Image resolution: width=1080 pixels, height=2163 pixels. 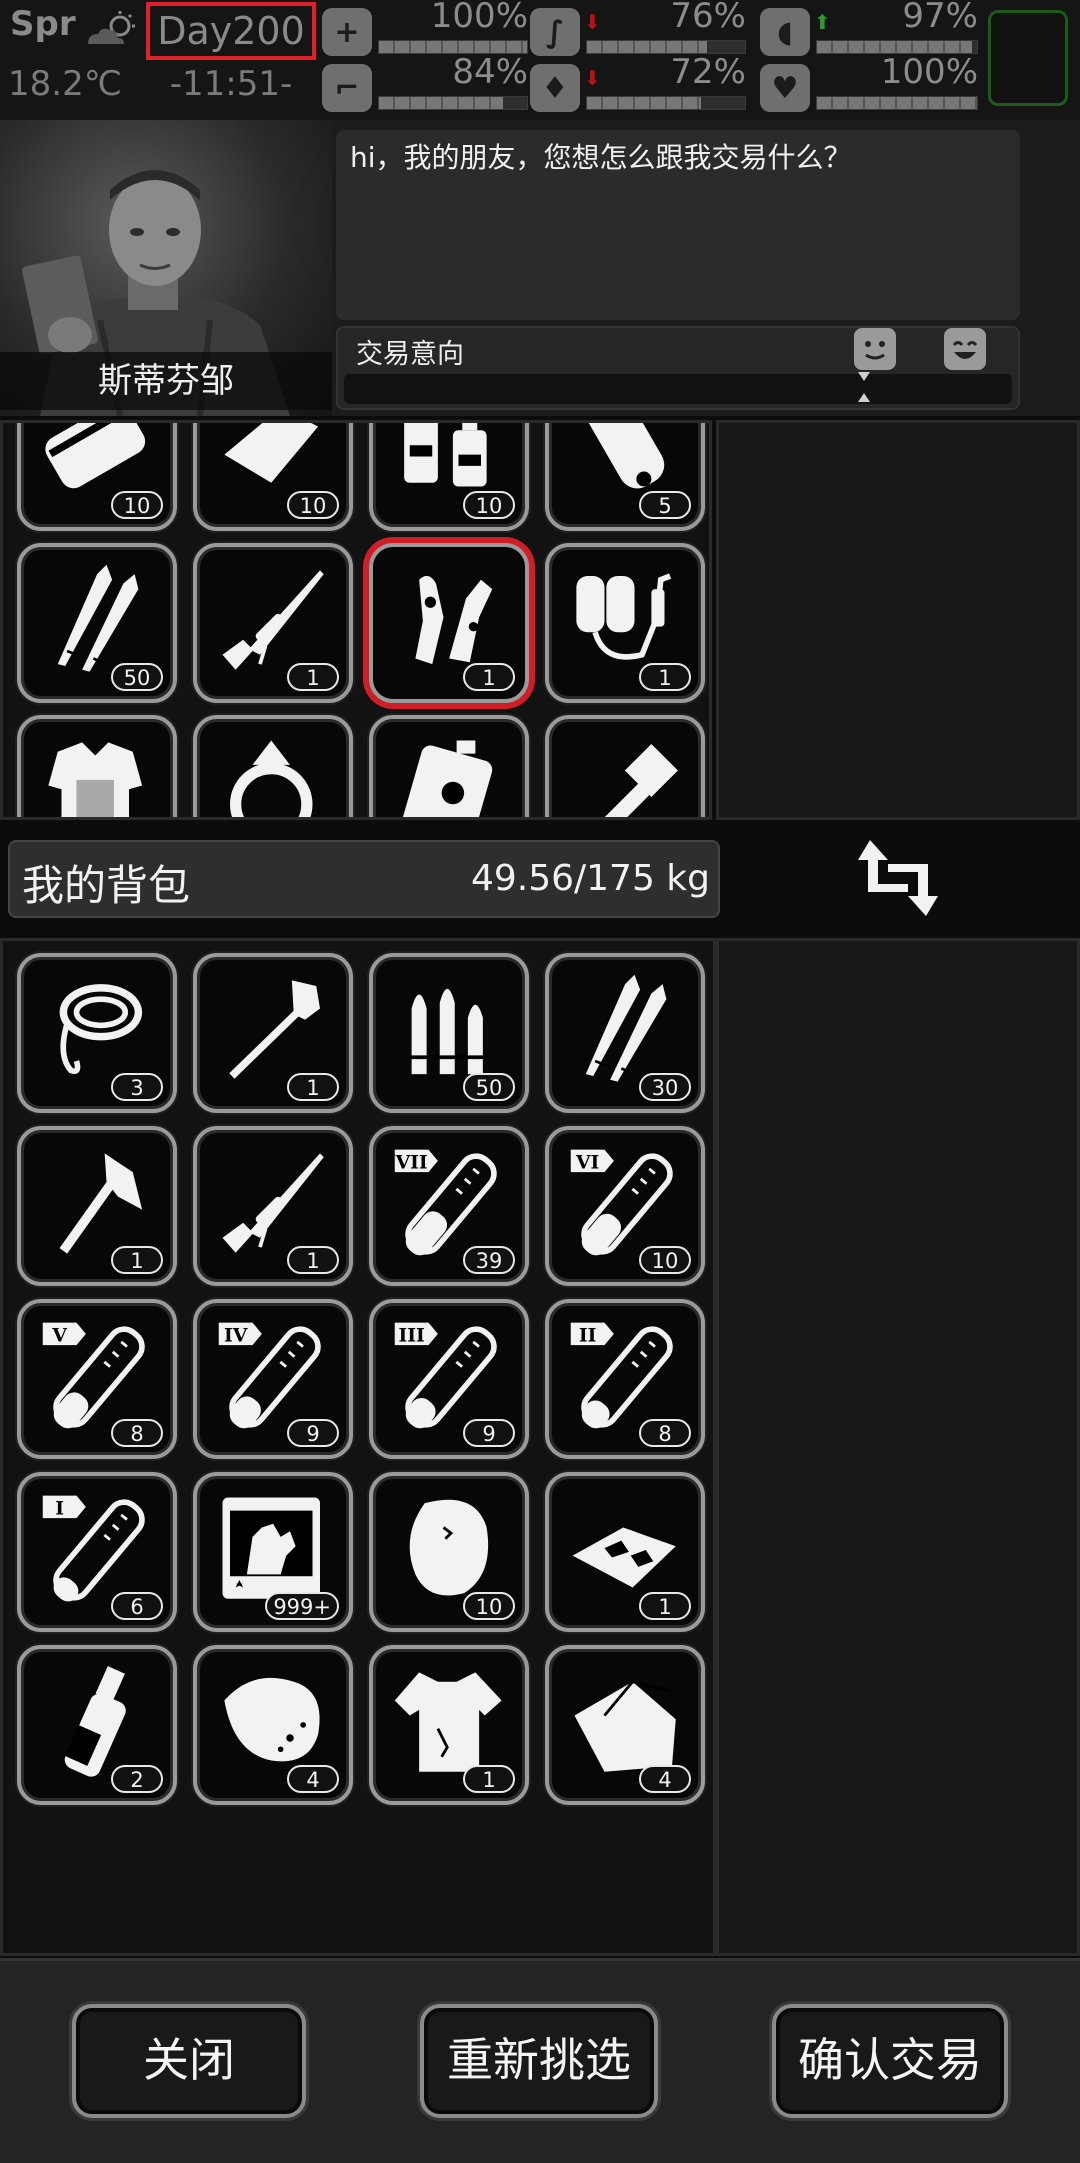 What do you see at coordinates (625, 1033) in the screenshot?
I see `inventory-slot: 30` at bounding box center [625, 1033].